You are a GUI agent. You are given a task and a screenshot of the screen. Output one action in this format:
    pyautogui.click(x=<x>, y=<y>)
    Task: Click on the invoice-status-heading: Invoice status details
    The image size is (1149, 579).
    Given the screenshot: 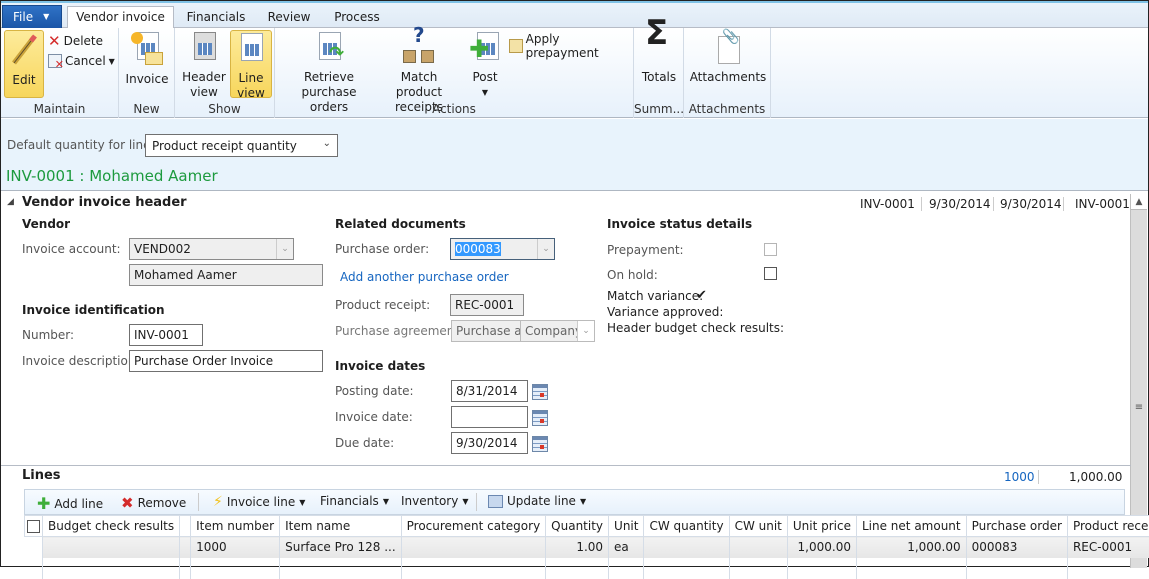 What is the action you would take?
    pyautogui.click(x=679, y=224)
    